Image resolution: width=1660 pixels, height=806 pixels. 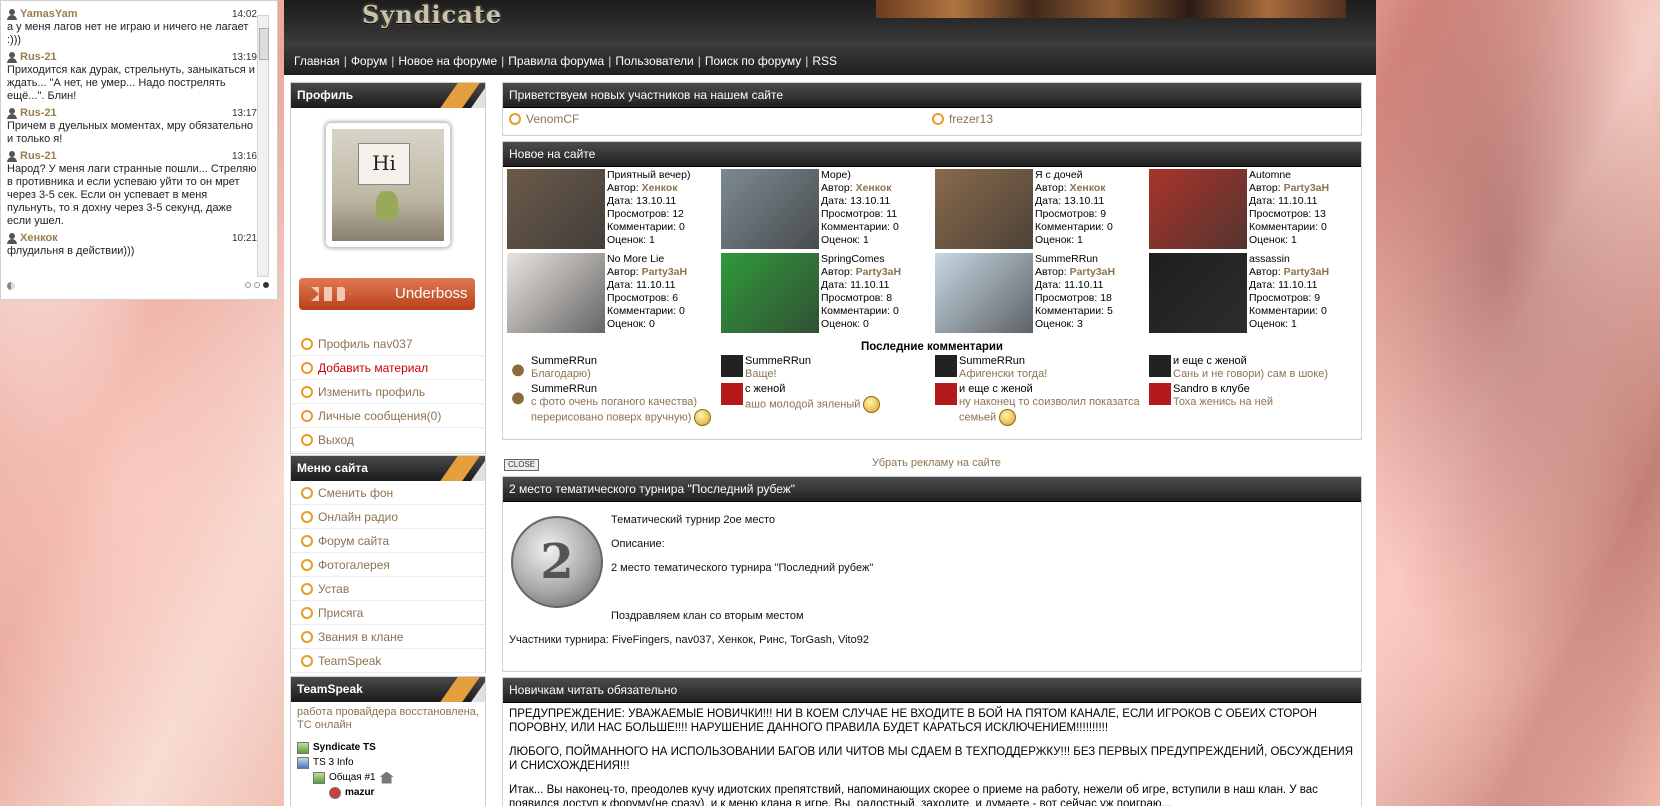 I want to click on photo-rating-label: Оценок:, so click(x=1055, y=324).